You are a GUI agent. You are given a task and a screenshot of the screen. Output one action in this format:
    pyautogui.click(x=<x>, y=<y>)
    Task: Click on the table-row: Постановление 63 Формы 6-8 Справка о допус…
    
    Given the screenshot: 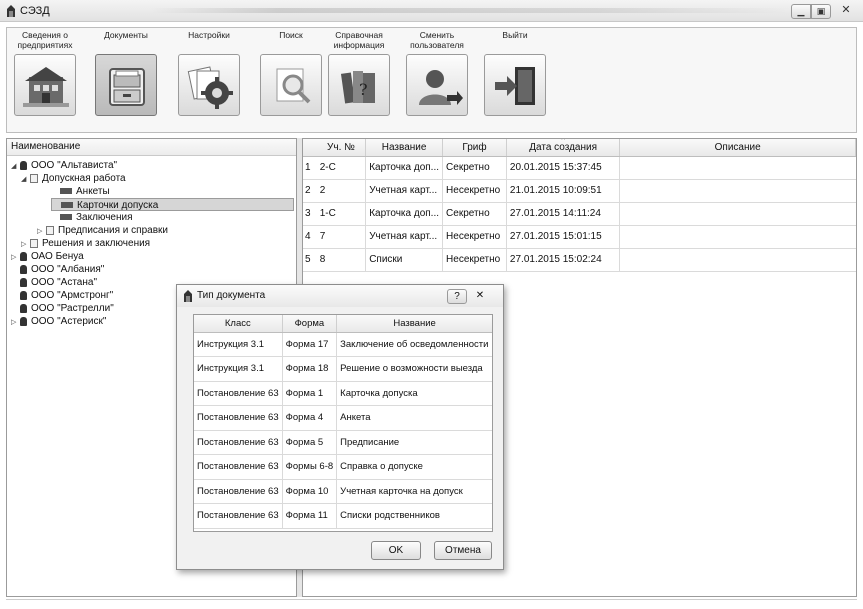 What is the action you would take?
    pyautogui.click(x=343, y=467)
    